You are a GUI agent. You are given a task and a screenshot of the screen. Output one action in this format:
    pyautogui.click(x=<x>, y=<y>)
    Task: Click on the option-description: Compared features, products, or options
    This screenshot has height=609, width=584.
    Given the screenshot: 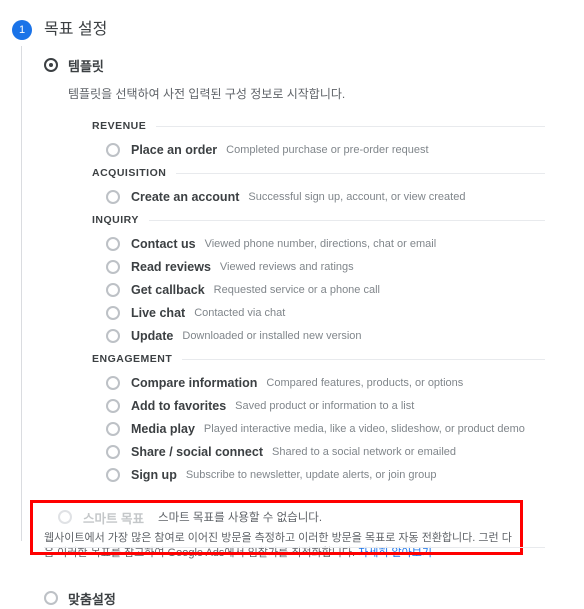 What is the action you would take?
    pyautogui.click(x=365, y=382)
    